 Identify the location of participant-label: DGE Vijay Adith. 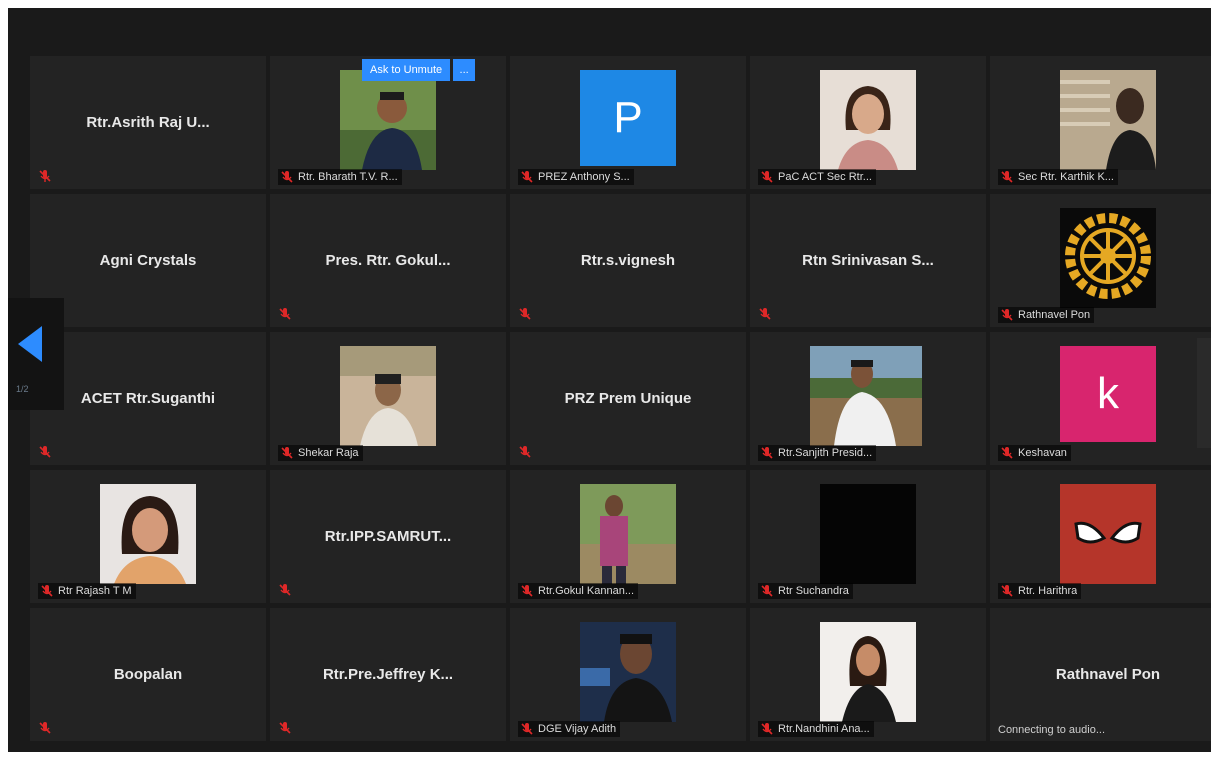
(569, 729).